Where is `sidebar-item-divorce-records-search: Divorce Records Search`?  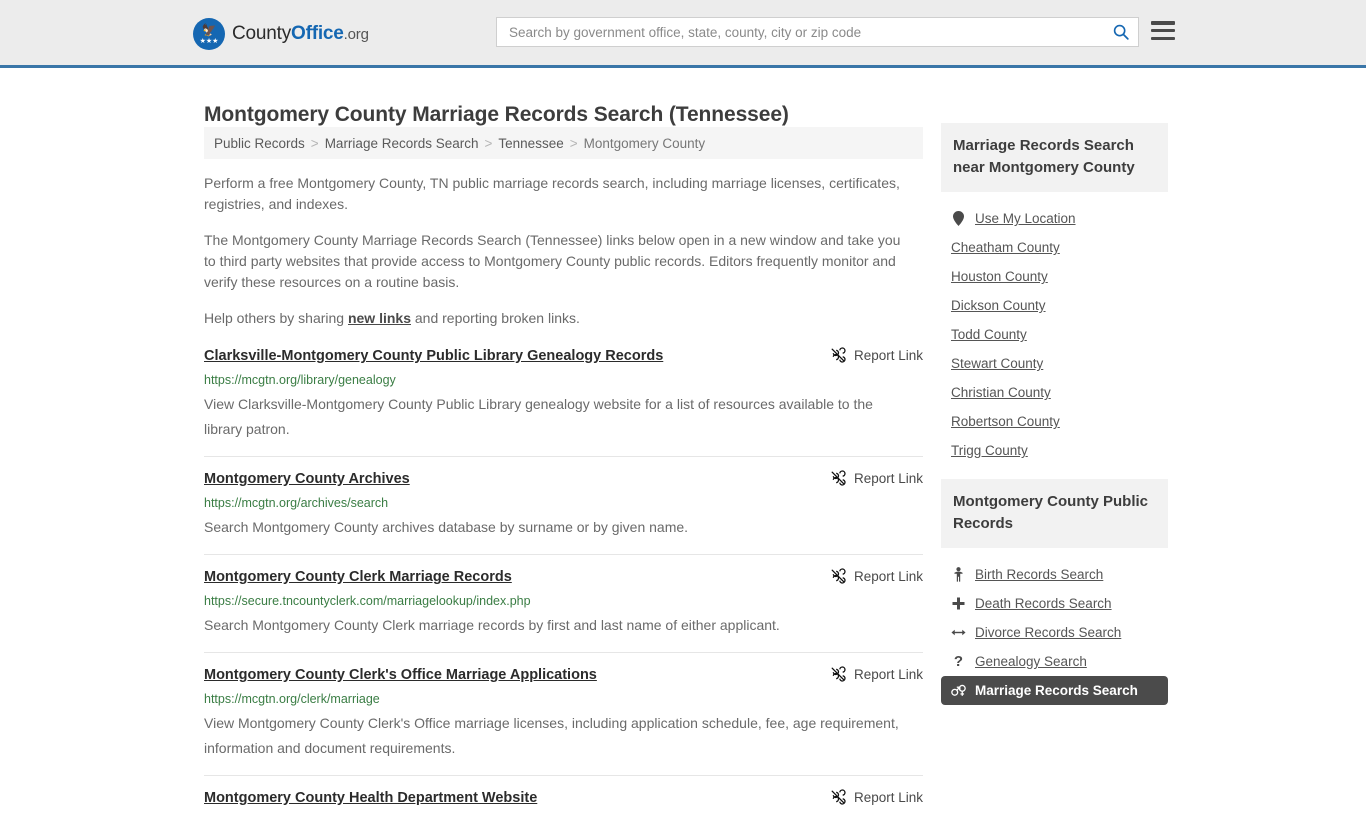 sidebar-item-divorce-records-search: Divorce Records Search is located at coordinates (1054, 632).